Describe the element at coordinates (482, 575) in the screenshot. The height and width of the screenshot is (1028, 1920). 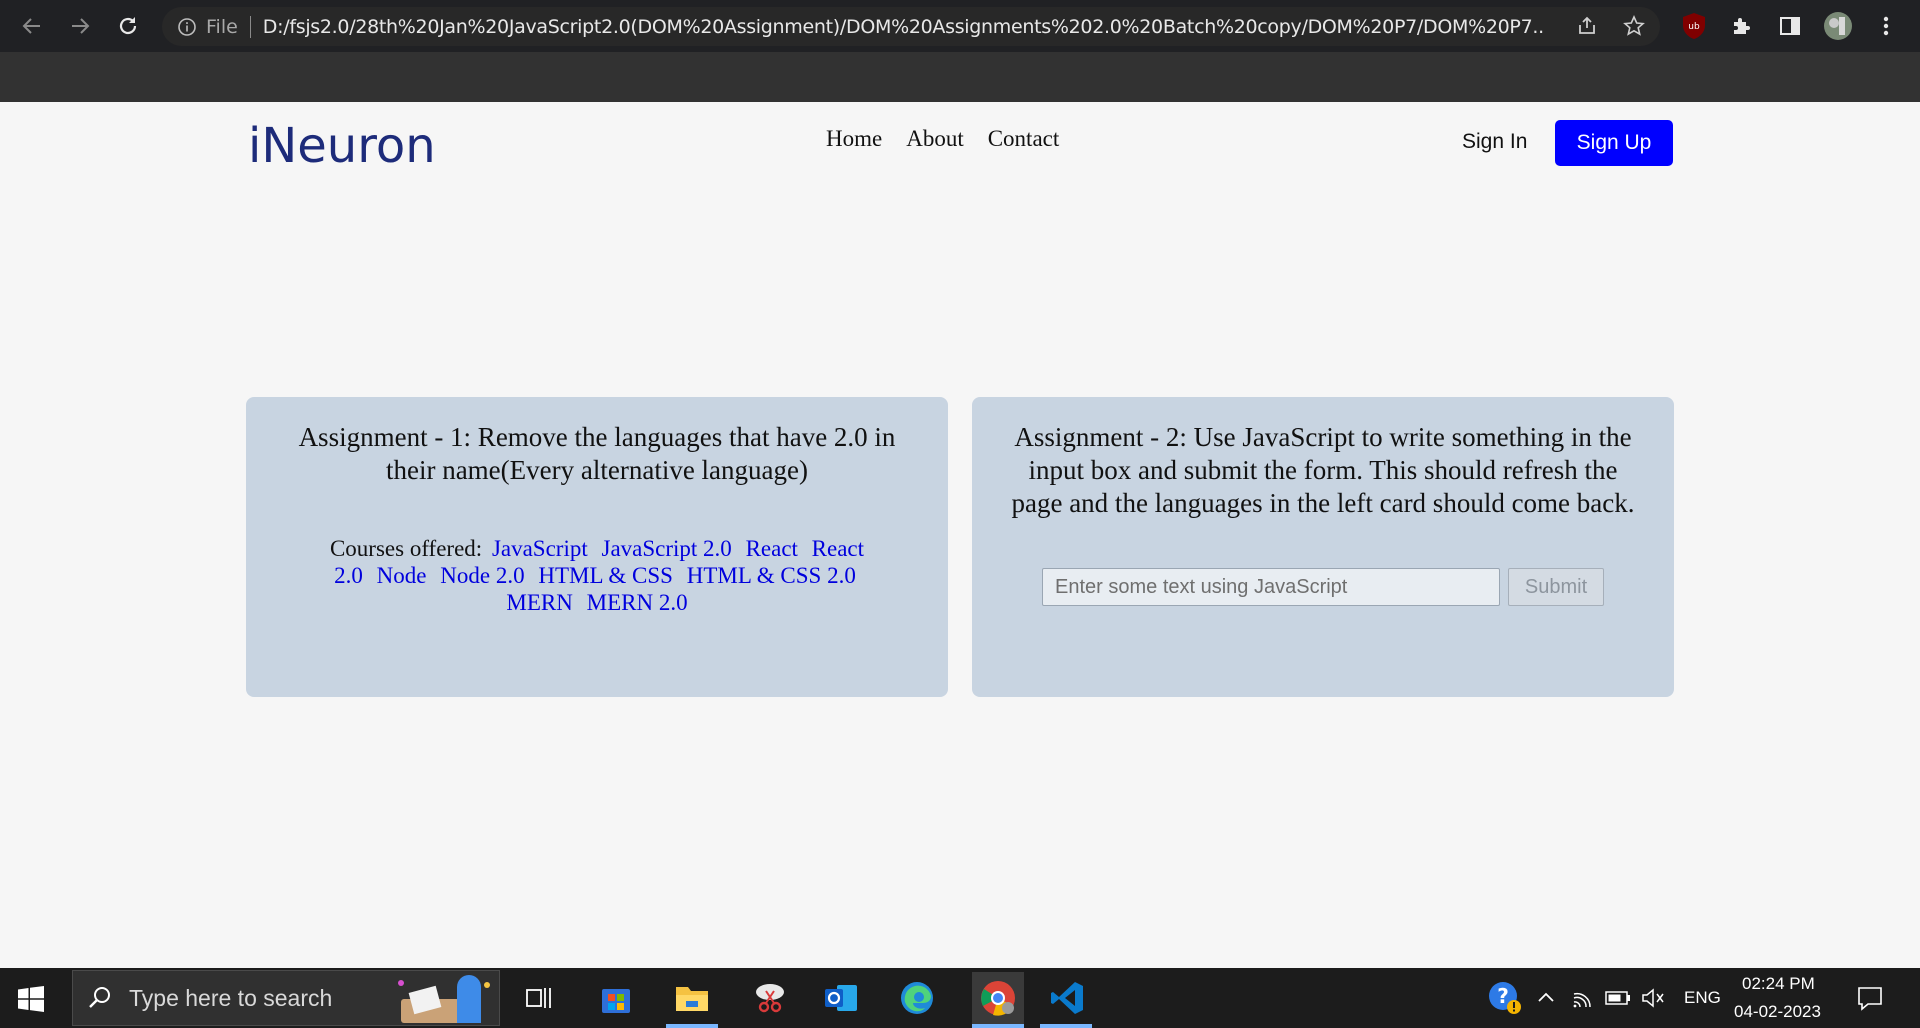
I see `language-link: Node 2.0` at that location.